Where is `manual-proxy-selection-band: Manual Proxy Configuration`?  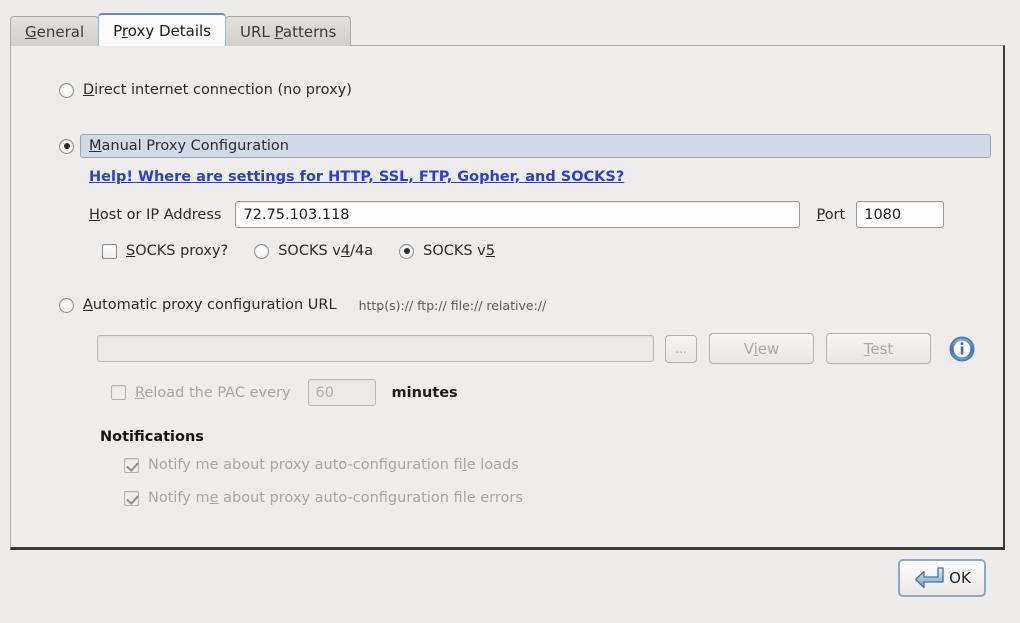 manual-proxy-selection-band: Manual Proxy Configuration is located at coordinates (535, 146).